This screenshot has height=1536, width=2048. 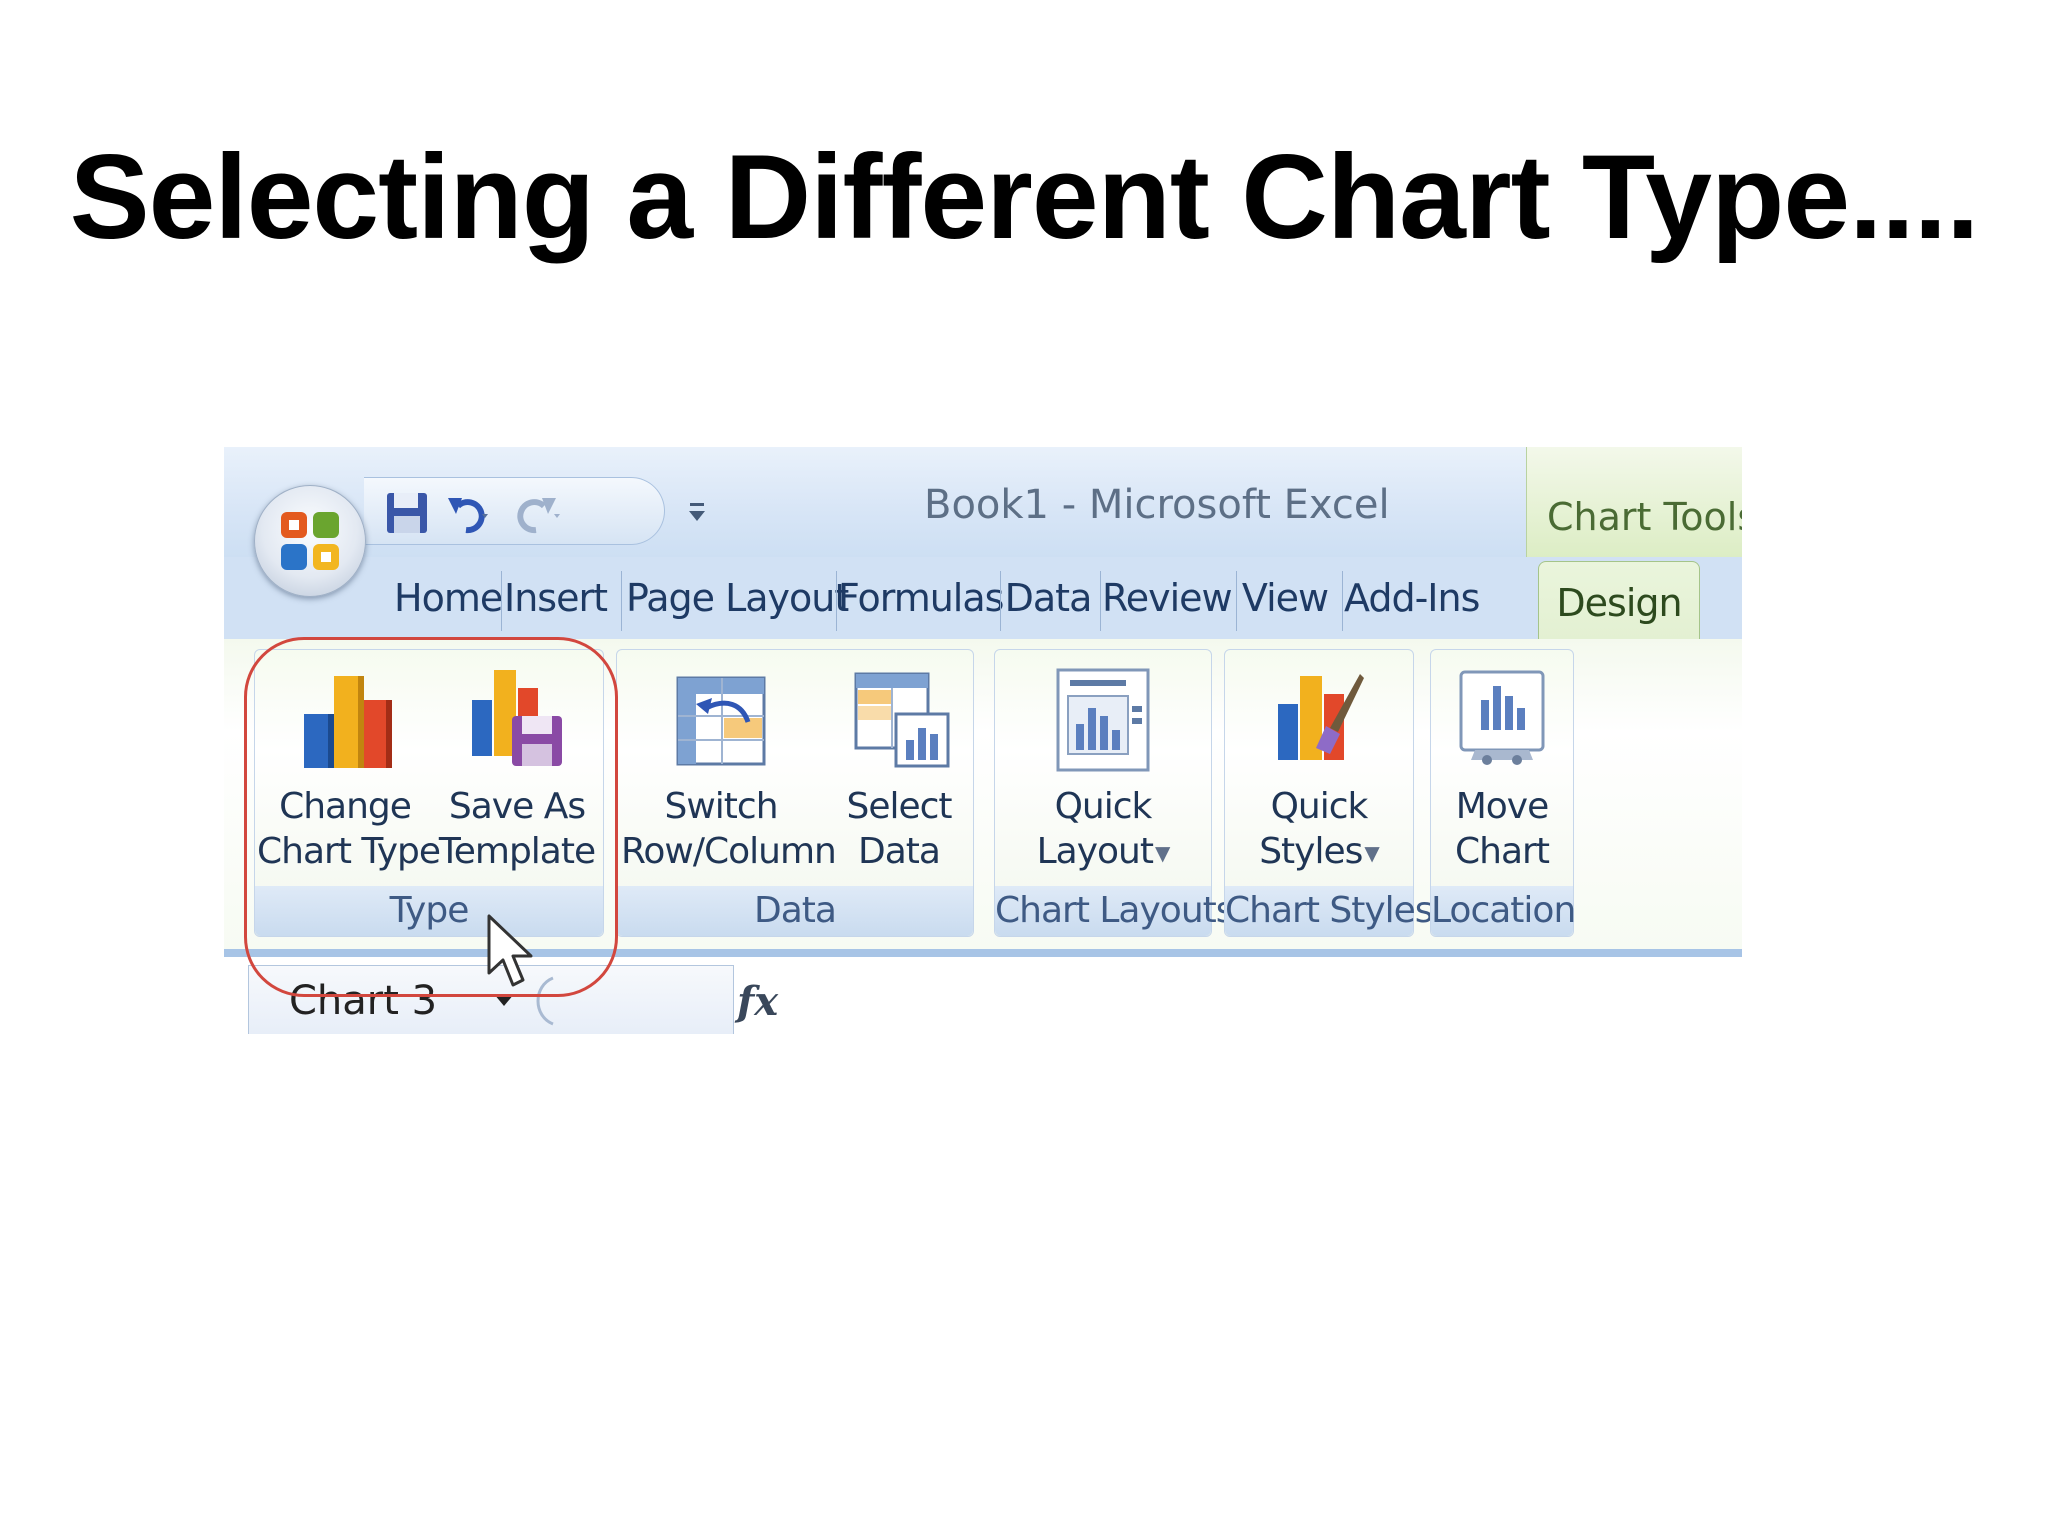 I want to click on move-chart-icon, so click(x=1502, y=717).